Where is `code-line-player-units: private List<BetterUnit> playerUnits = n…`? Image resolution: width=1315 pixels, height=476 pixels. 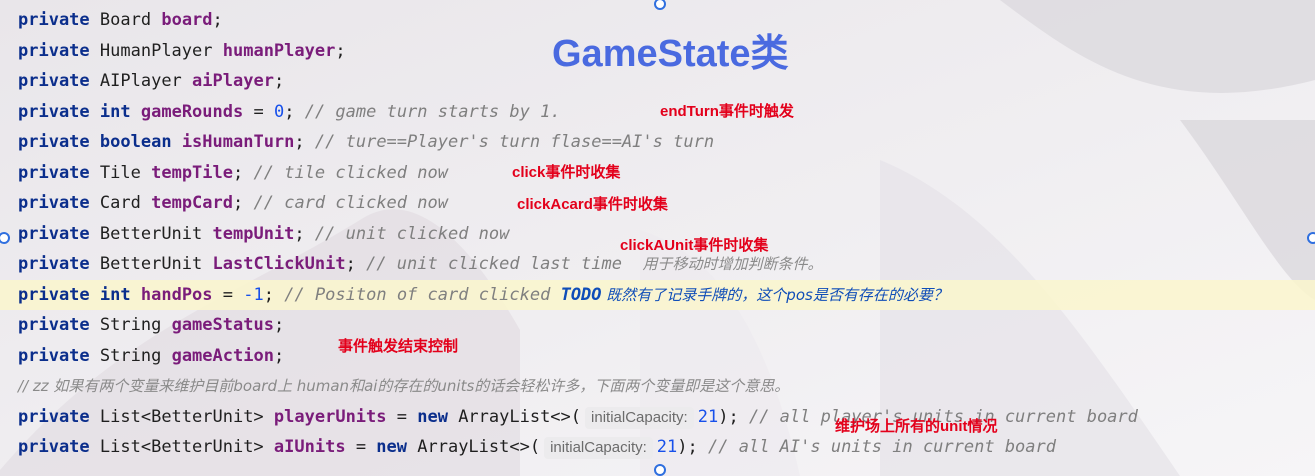 code-line-player-units: private List<BetterUnit> playerUnits = n… is located at coordinates (657, 417).